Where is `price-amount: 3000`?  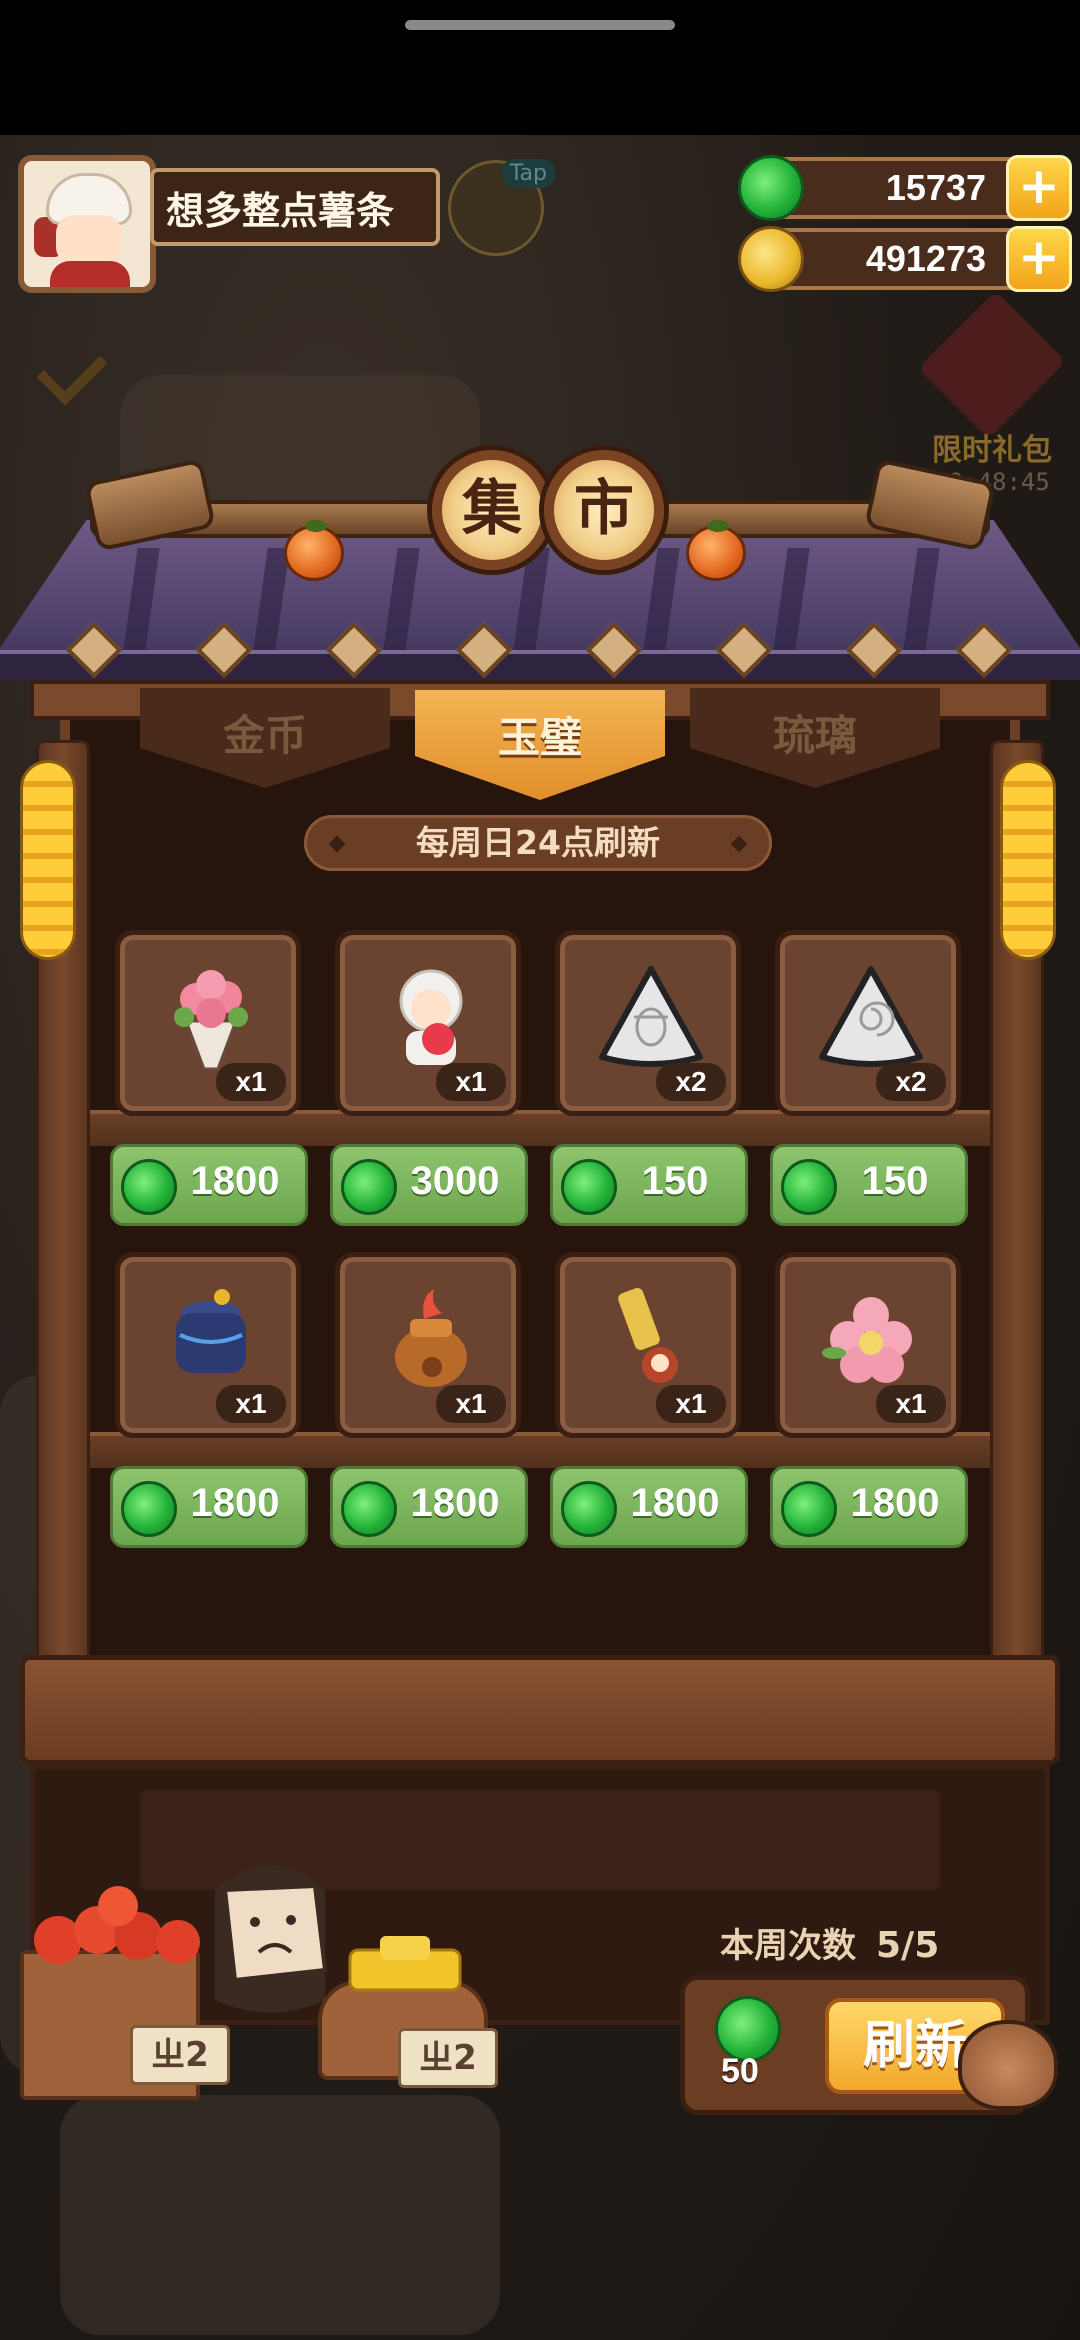 price-amount: 3000 is located at coordinates (455, 1181).